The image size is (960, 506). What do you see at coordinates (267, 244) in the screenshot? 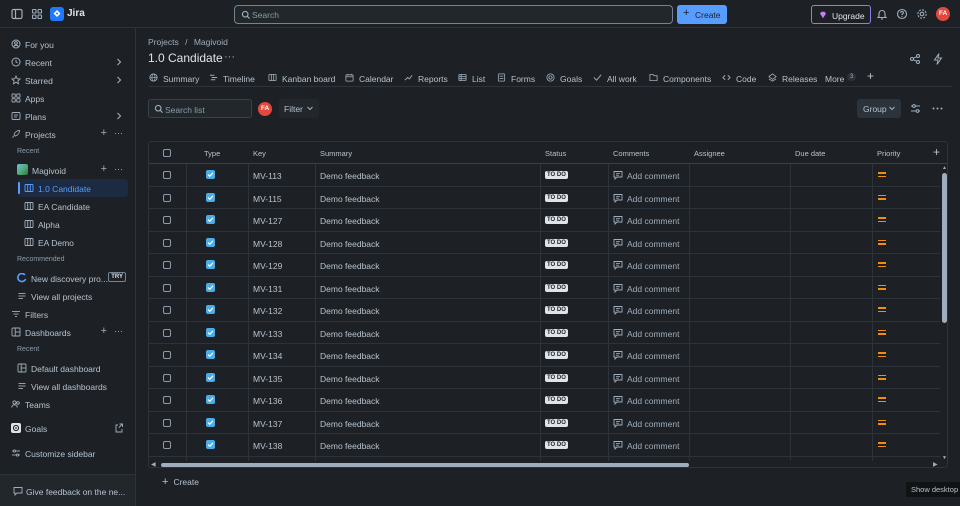
I see `issue-key: MV-128` at bounding box center [267, 244].